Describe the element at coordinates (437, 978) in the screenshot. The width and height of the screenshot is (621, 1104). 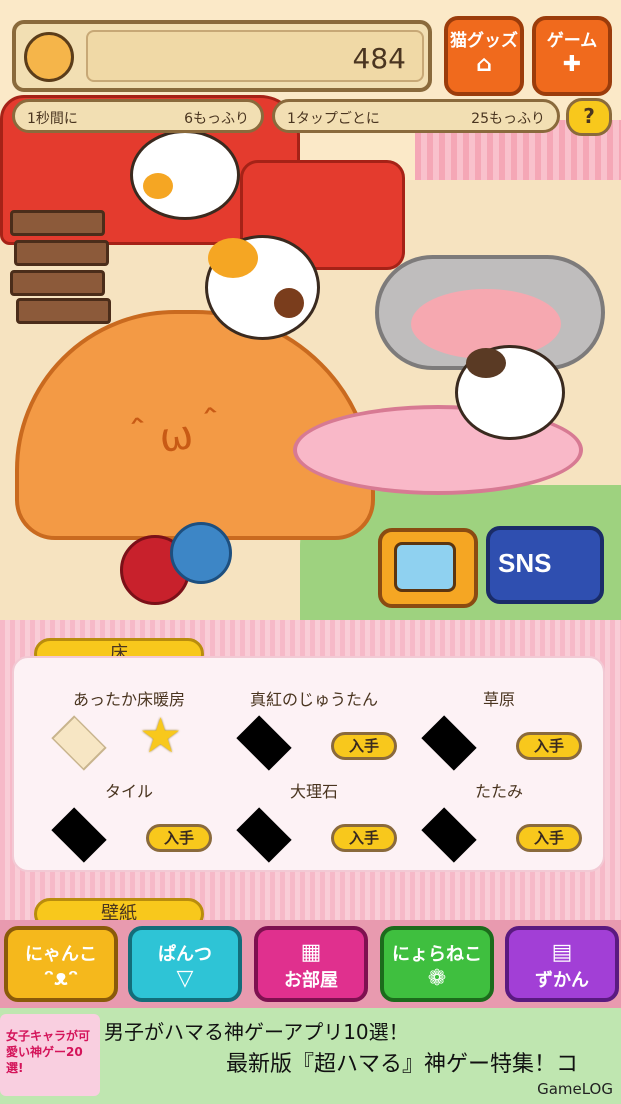
I see `paw-icon: ❁` at that location.